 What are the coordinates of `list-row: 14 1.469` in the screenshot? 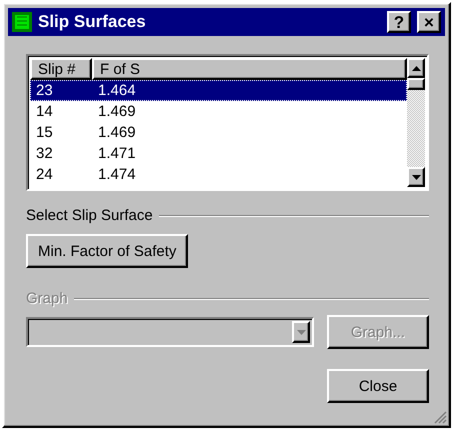 It's located at (218, 111).